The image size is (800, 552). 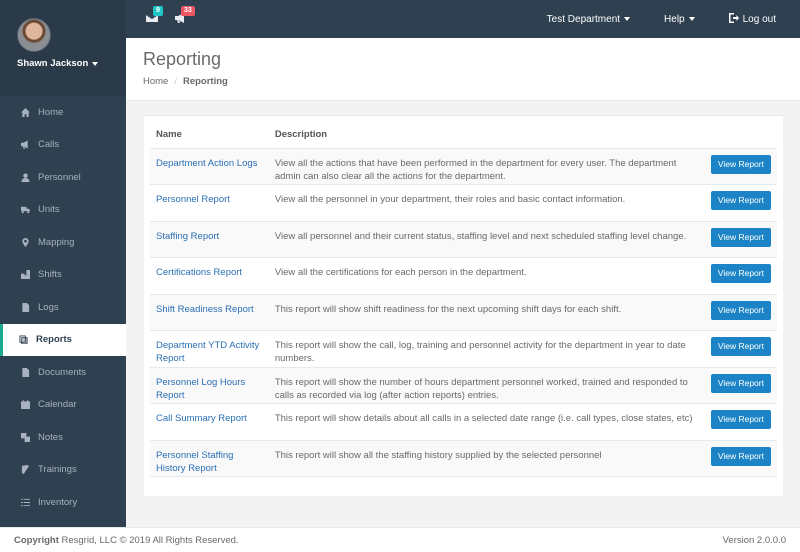 I want to click on sign-out-icon, so click(x=733, y=19).